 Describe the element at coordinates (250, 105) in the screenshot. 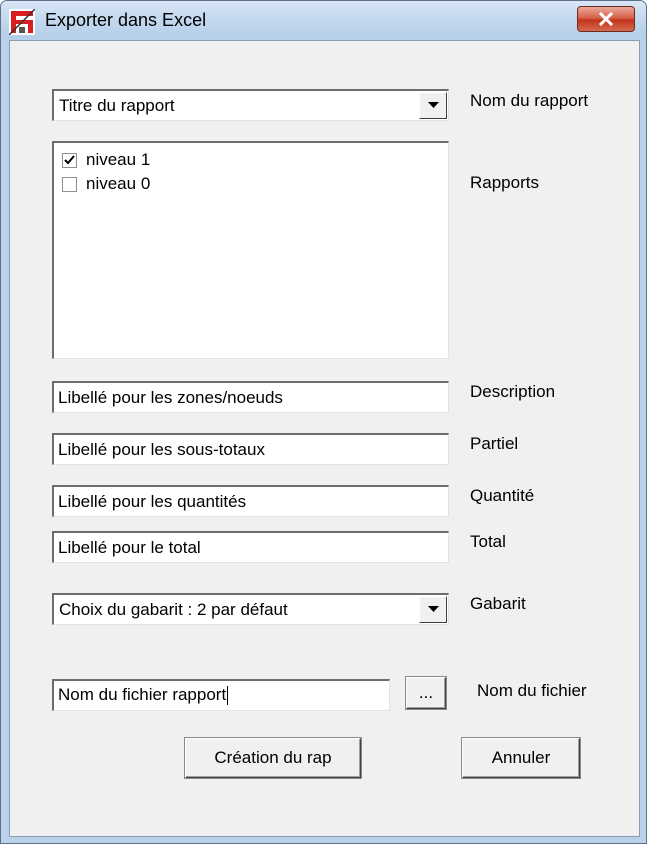

I see `report-name-combo: Titre du rapport` at that location.